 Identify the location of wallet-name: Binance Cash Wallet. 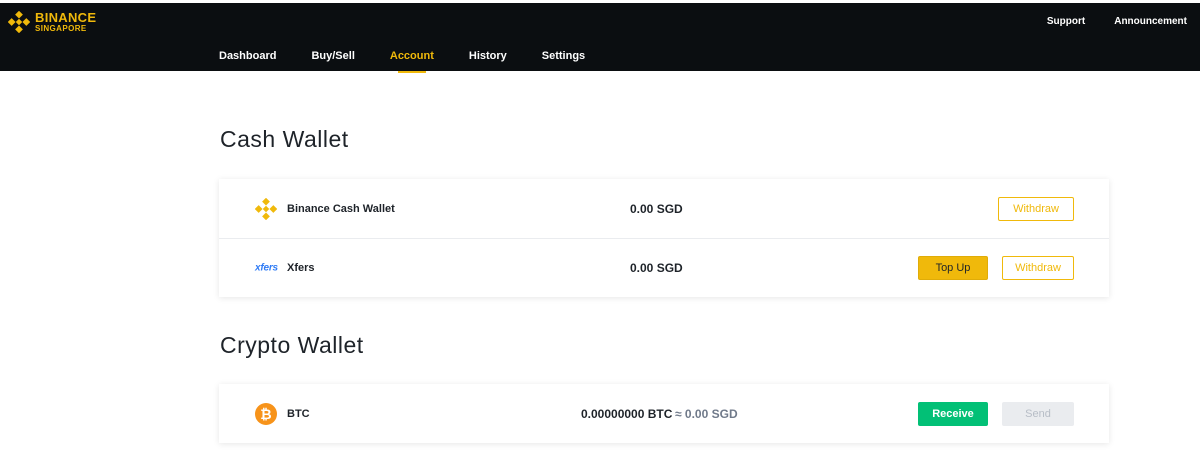
(341, 208).